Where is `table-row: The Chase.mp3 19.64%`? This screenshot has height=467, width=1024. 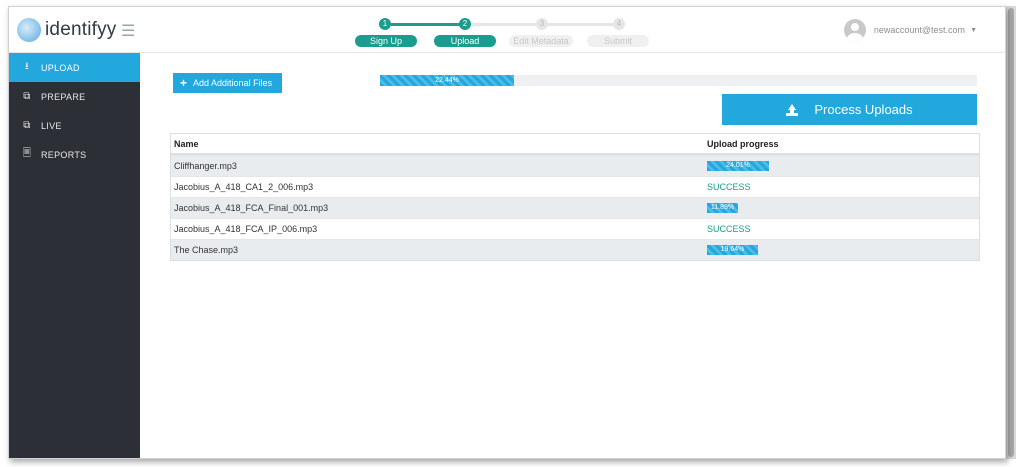
table-row: The Chase.mp3 19.64% is located at coordinates (575, 249).